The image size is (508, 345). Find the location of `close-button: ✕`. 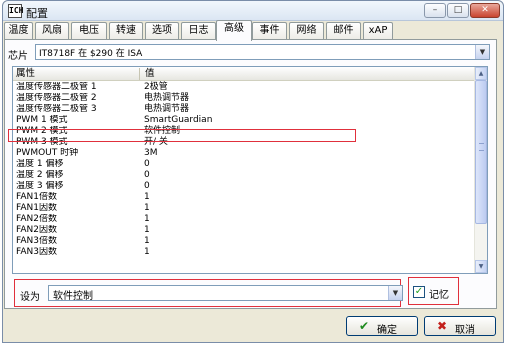

close-button: ✕ is located at coordinates (485, 10).